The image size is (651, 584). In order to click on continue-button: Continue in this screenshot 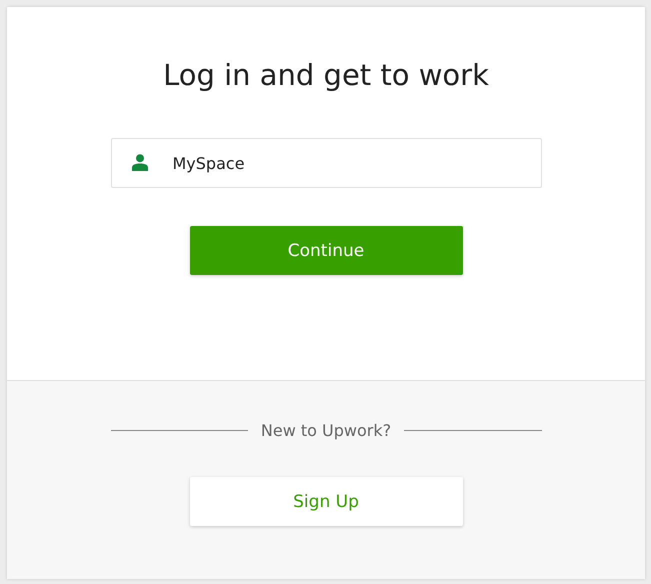, I will do `click(326, 250)`.